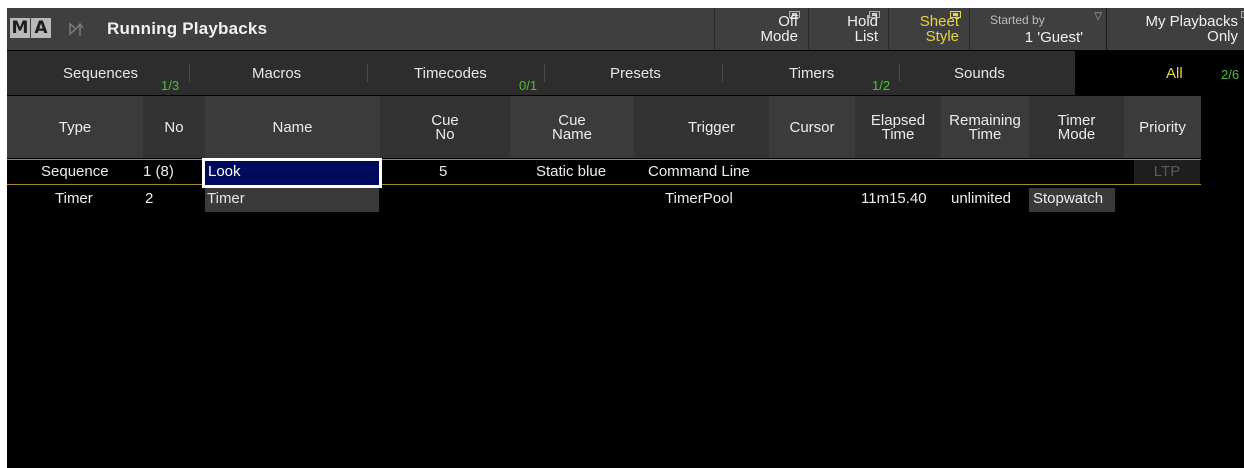 This screenshot has height=468, width=1244. I want to click on tab-sequences: Sequences 1/3, so click(98, 73).